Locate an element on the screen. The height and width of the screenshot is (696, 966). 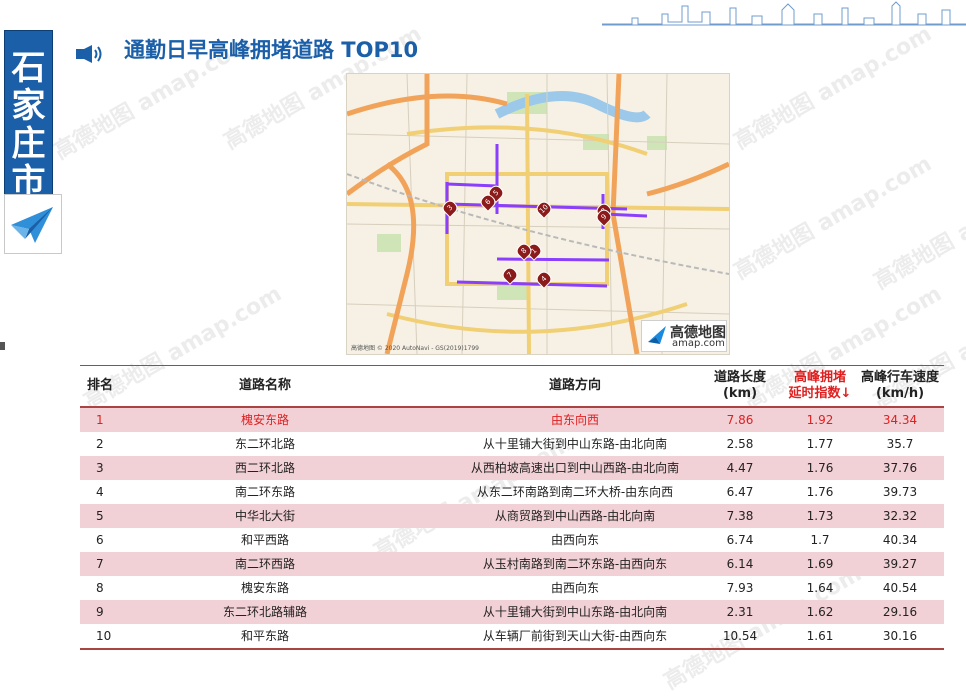
table-bottom-rule is located at coordinates (512, 649).